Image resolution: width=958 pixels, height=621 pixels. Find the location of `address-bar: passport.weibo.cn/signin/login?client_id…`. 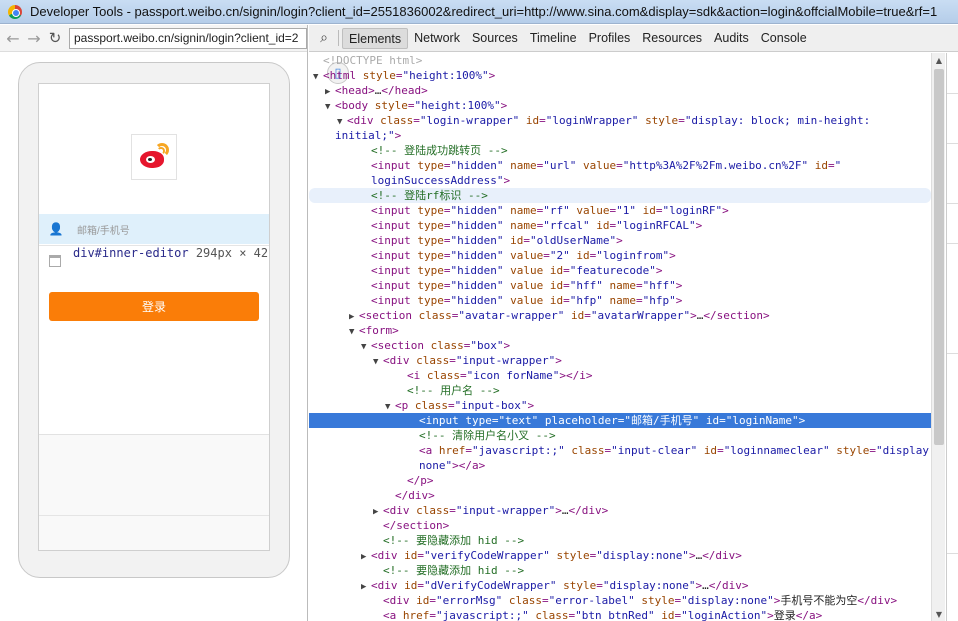

address-bar: passport.weibo.cn/signin/login?client_id… is located at coordinates (188, 38).